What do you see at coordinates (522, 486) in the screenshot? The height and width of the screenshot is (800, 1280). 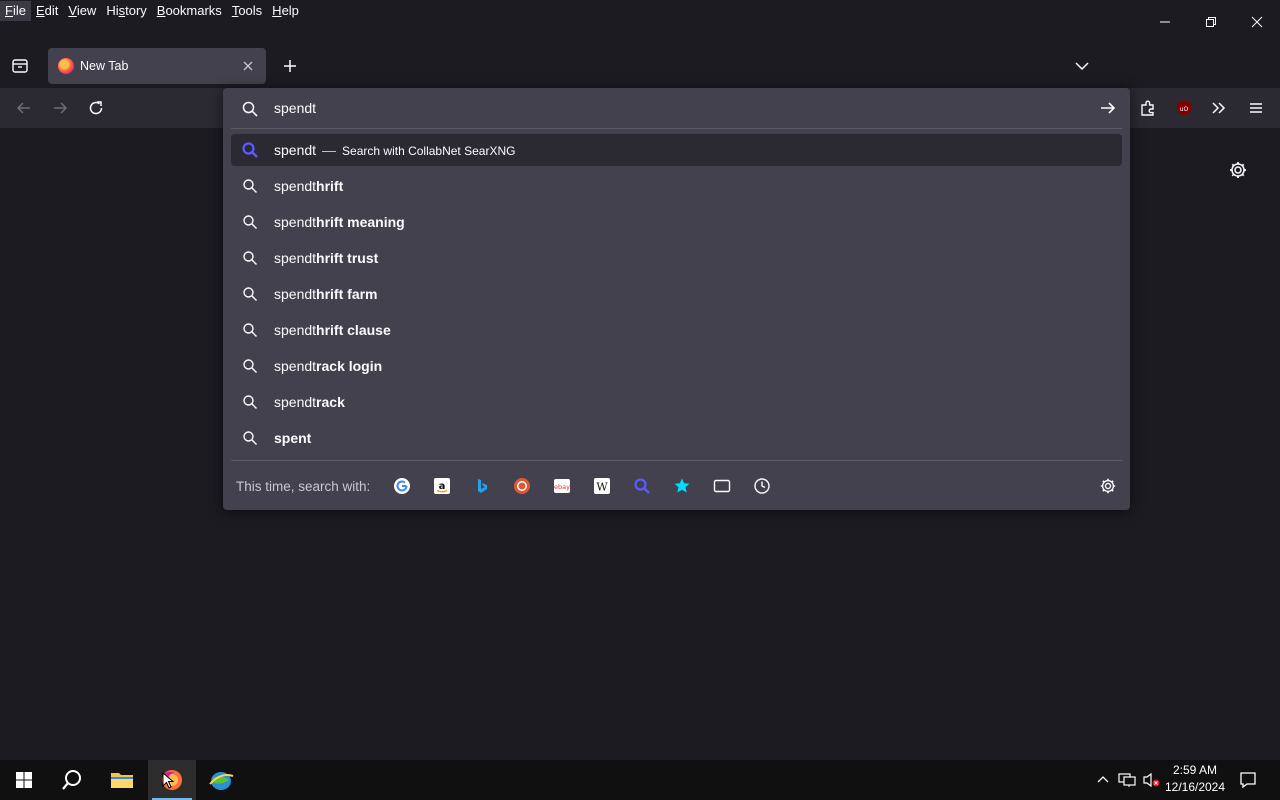 I see `duckduckgo-icon` at bounding box center [522, 486].